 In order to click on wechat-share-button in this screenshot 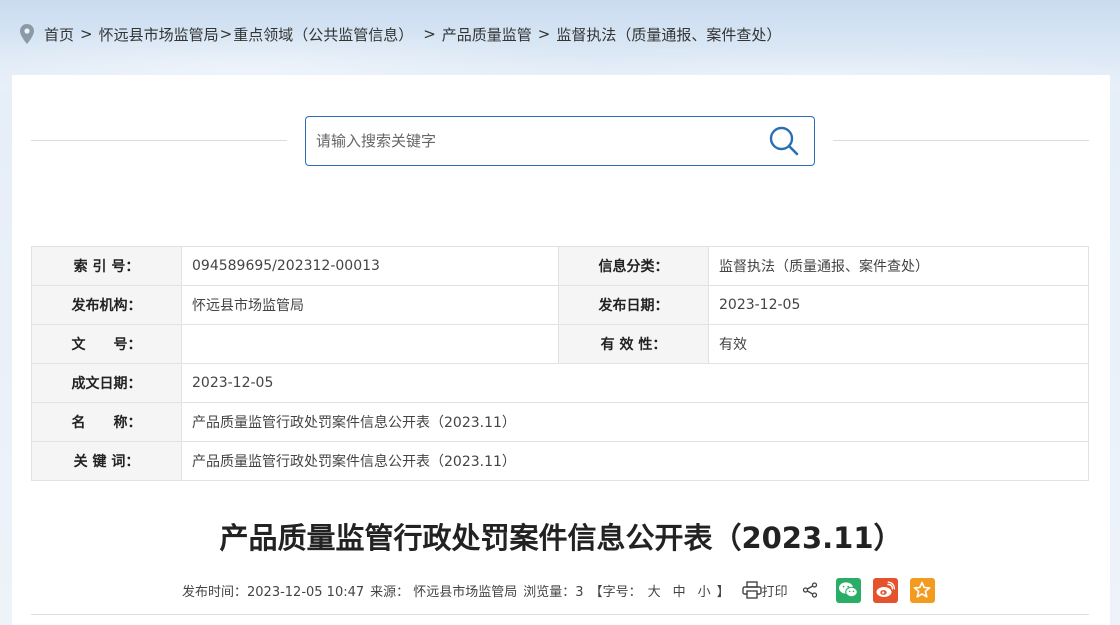, I will do `click(848, 590)`.